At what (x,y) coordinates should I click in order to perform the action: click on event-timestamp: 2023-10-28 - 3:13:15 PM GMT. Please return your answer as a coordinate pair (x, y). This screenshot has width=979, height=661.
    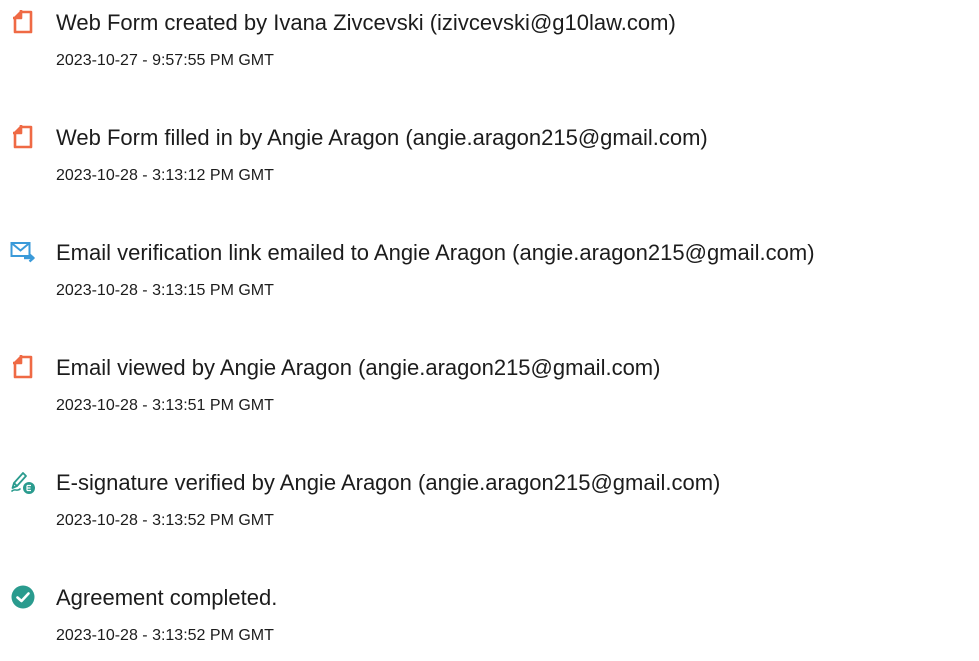
    Looking at the image, I should click on (165, 290).